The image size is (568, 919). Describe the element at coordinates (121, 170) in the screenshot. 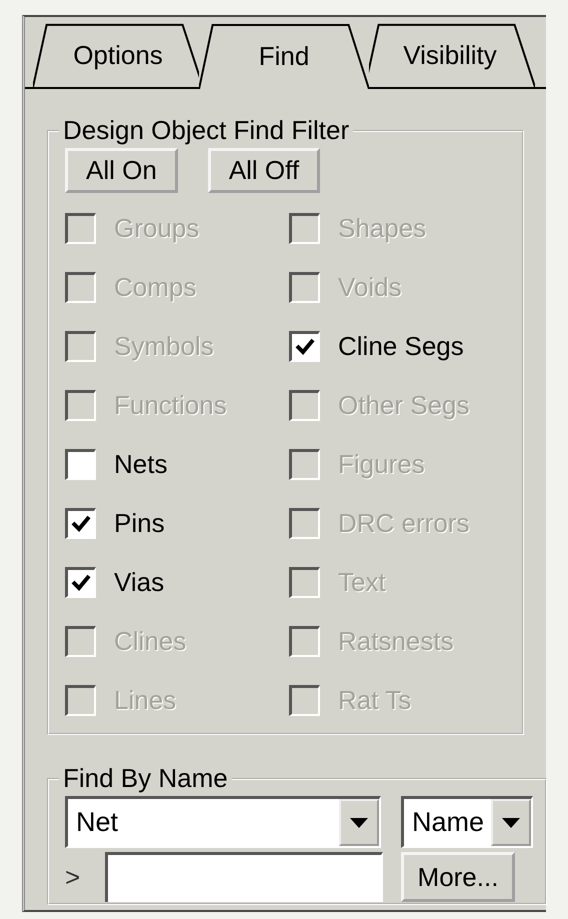

I see `toggle-all-button: All On` at that location.